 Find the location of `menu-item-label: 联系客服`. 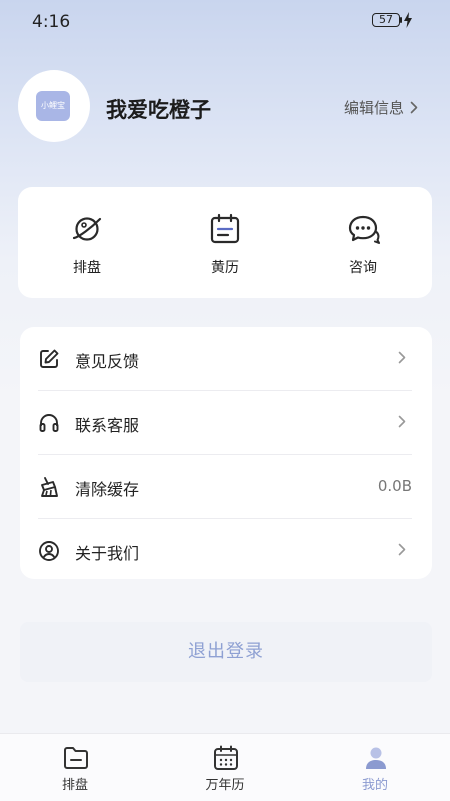

menu-item-label: 联系客服 is located at coordinates (107, 425).